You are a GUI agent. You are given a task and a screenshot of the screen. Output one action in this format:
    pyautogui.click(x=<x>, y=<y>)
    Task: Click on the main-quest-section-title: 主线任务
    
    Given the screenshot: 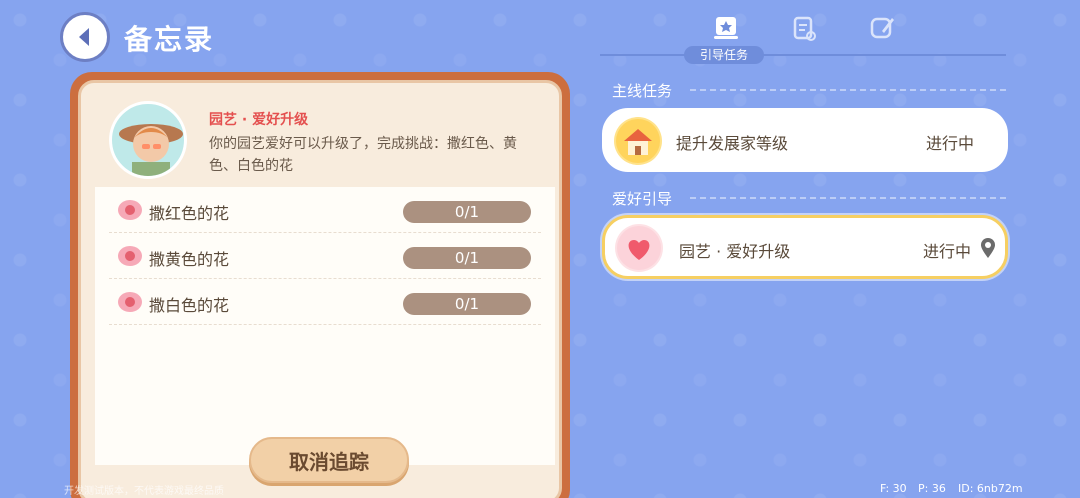 What is the action you would take?
    pyautogui.click(x=642, y=91)
    